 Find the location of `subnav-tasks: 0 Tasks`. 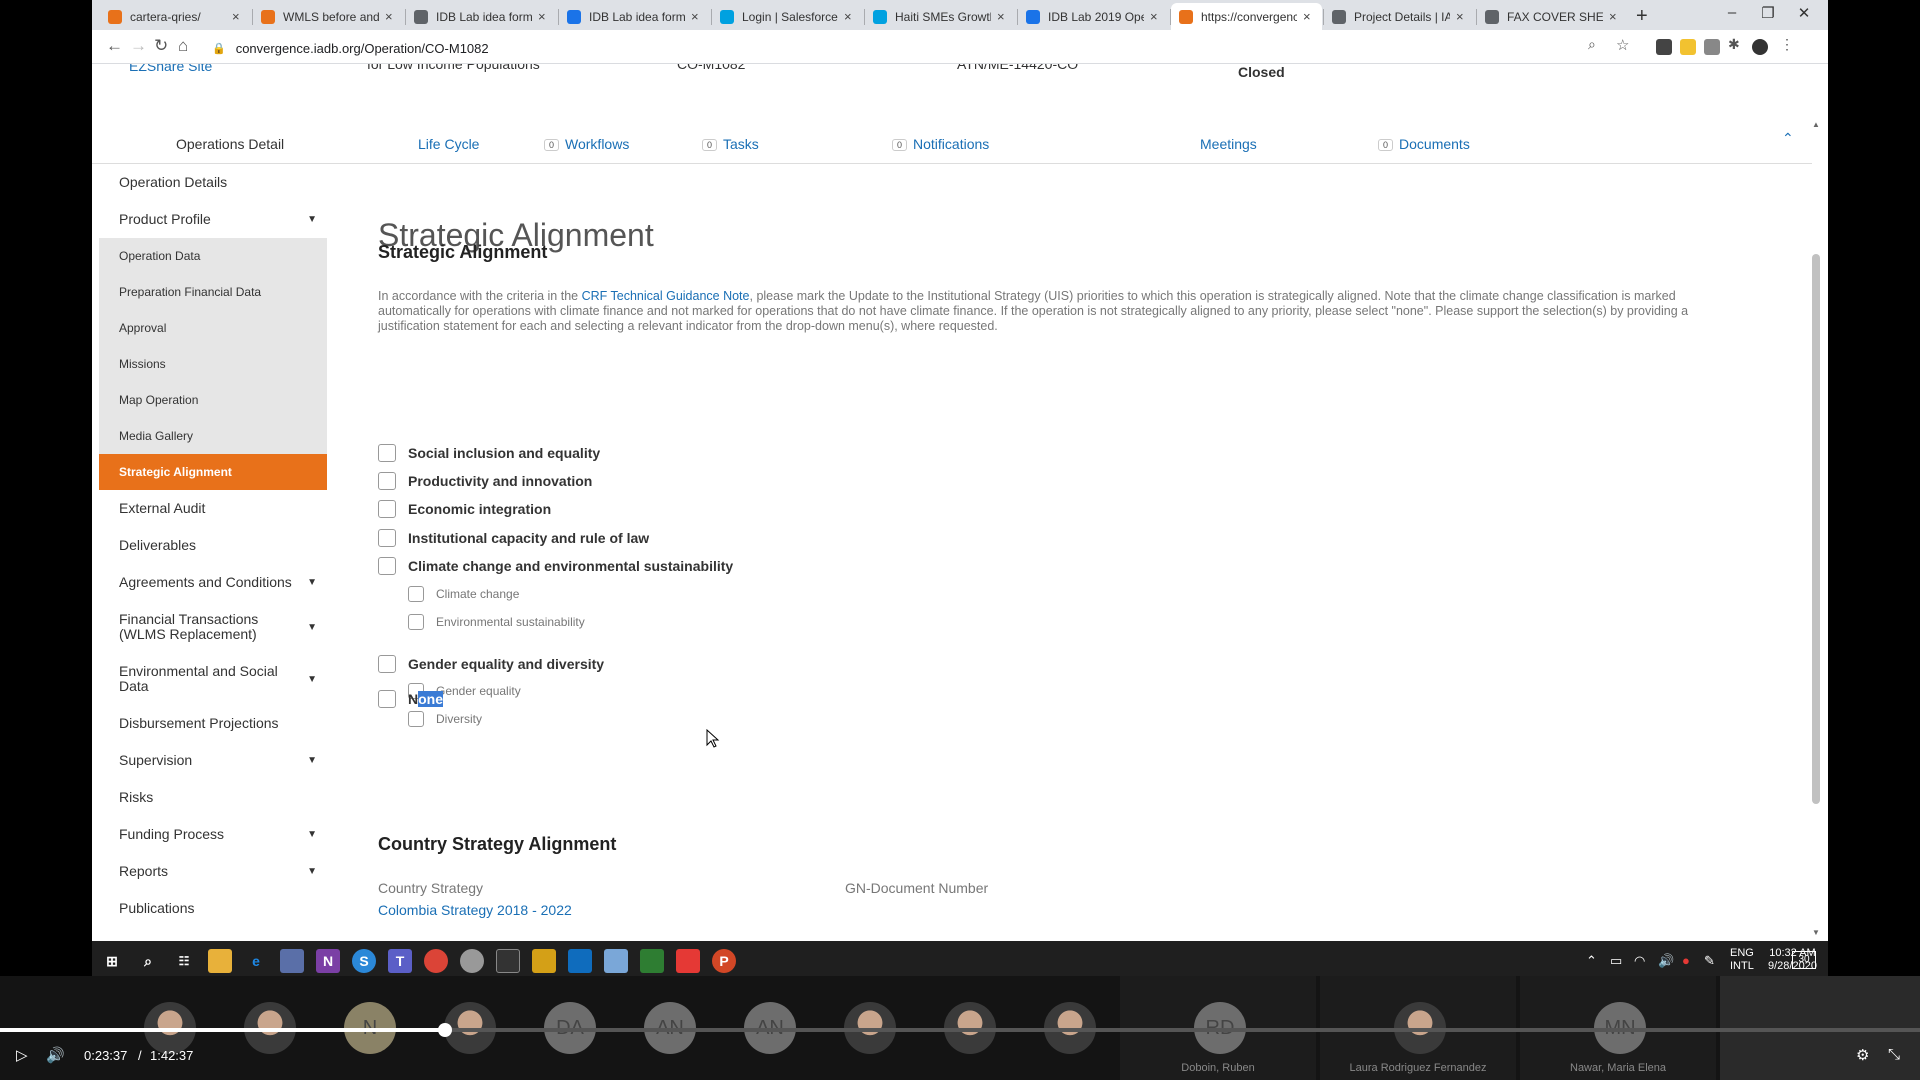

subnav-tasks: 0 Tasks is located at coordinates (730, 144).